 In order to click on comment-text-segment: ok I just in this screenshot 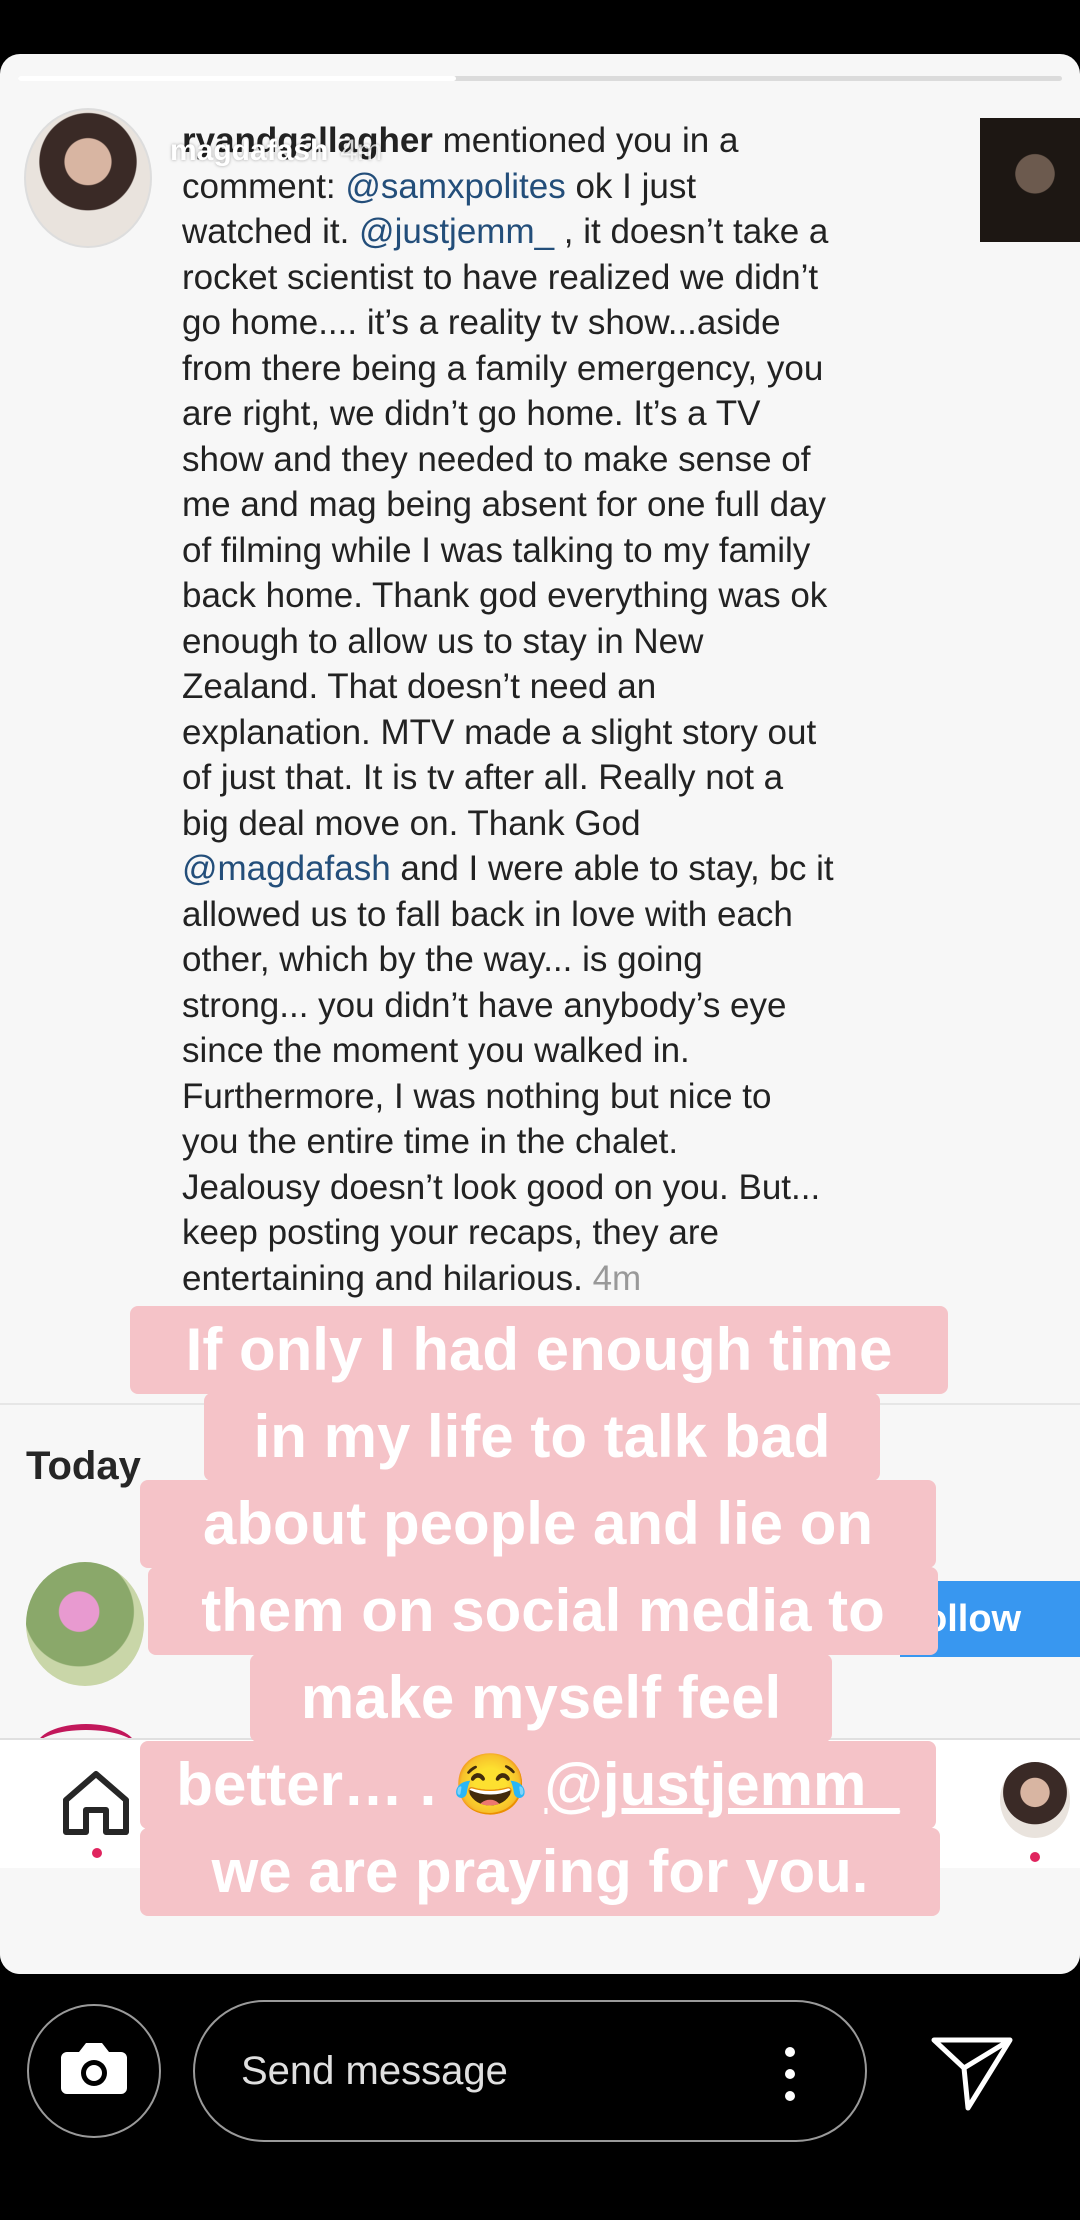, I will do `click(631, 186)`.